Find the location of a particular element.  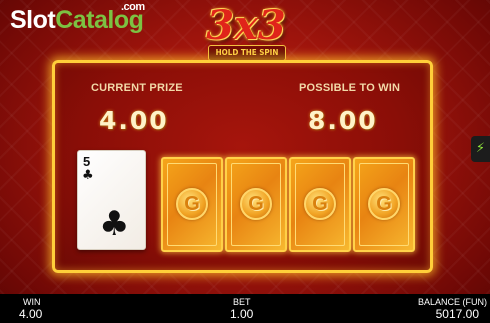

bet-display: BET 1.00 is located at coordinates (241, 309).